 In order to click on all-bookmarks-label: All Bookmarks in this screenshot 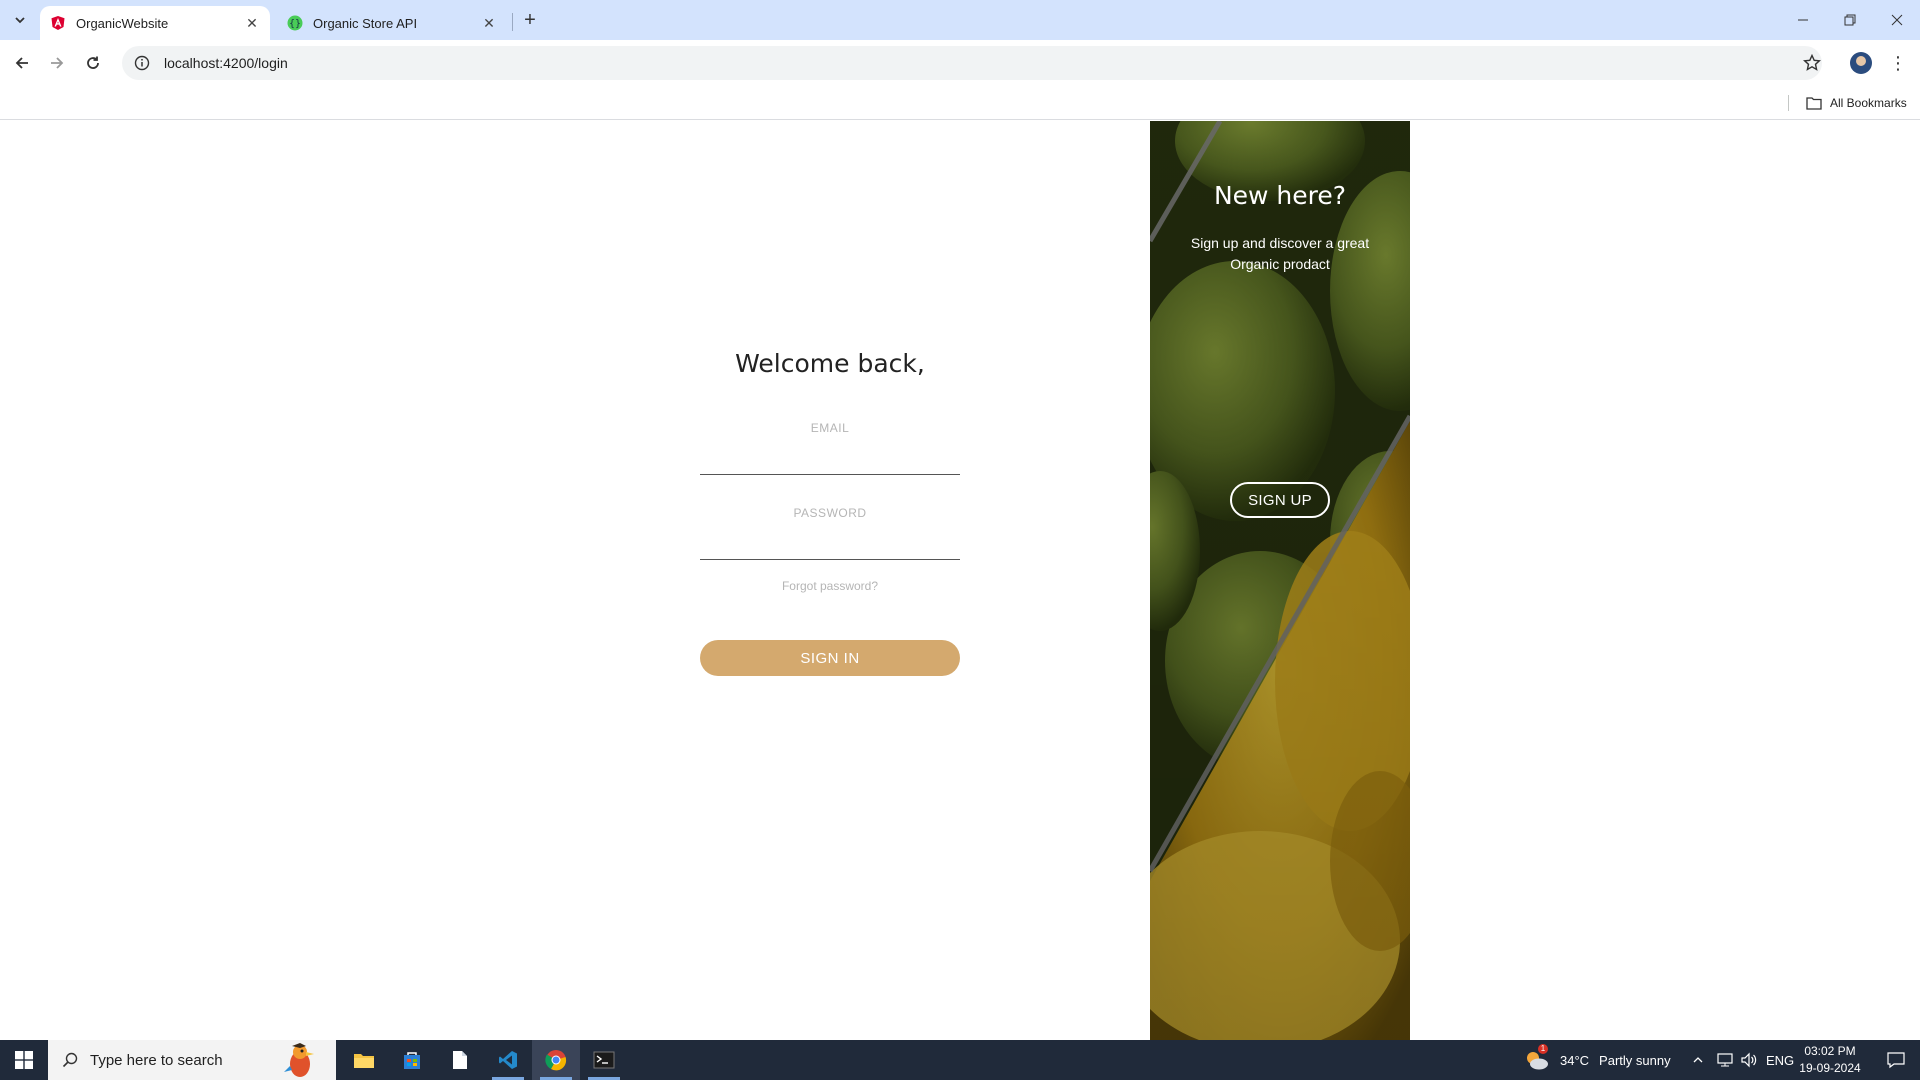, I will do `click(1868, 103)`.